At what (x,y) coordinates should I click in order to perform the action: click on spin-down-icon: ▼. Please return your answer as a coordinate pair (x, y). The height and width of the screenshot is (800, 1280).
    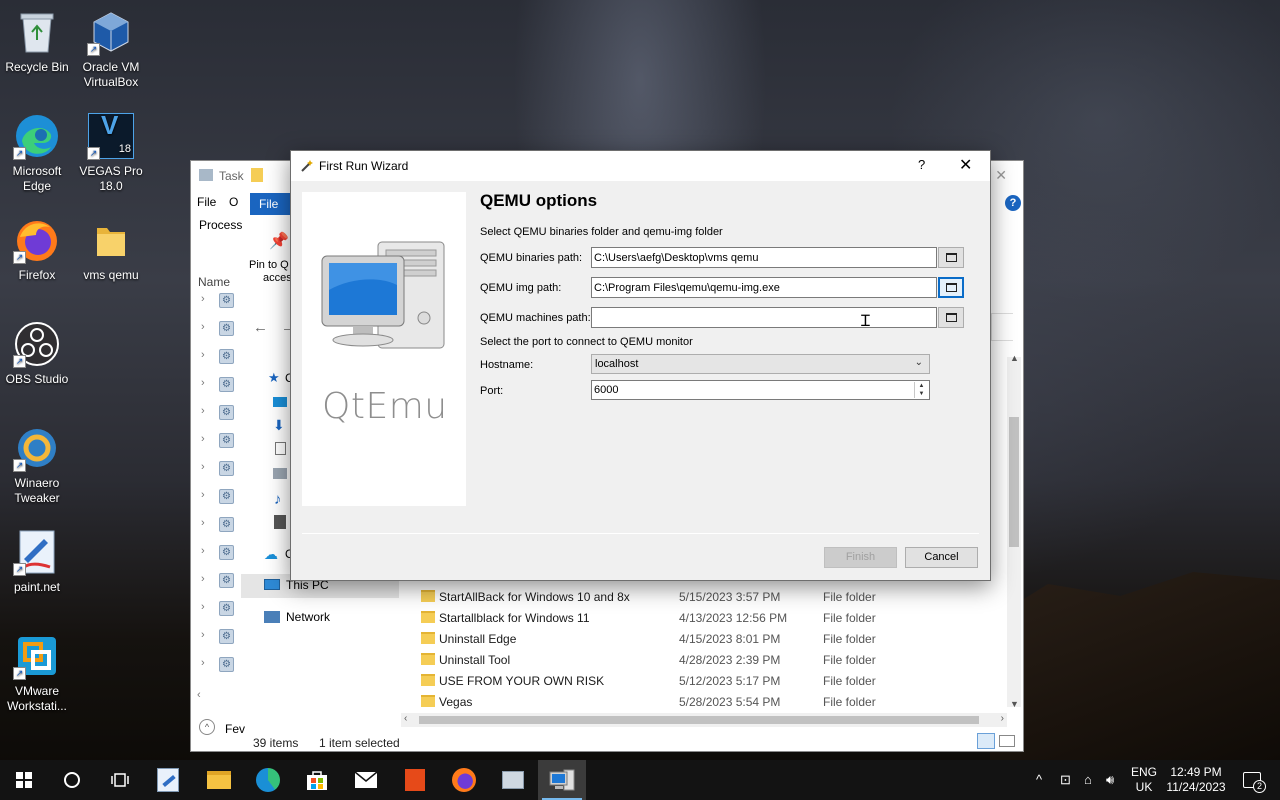
    Looking at the image, I should click on (921, 394).